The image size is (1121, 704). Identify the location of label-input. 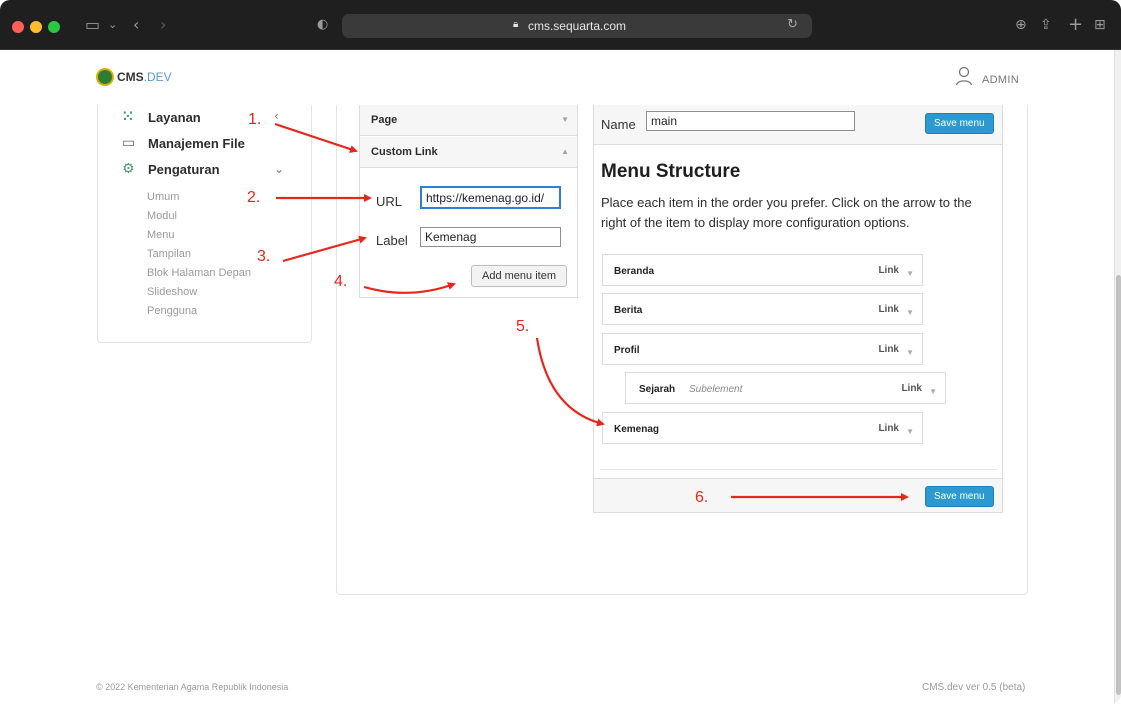
(490, 237).